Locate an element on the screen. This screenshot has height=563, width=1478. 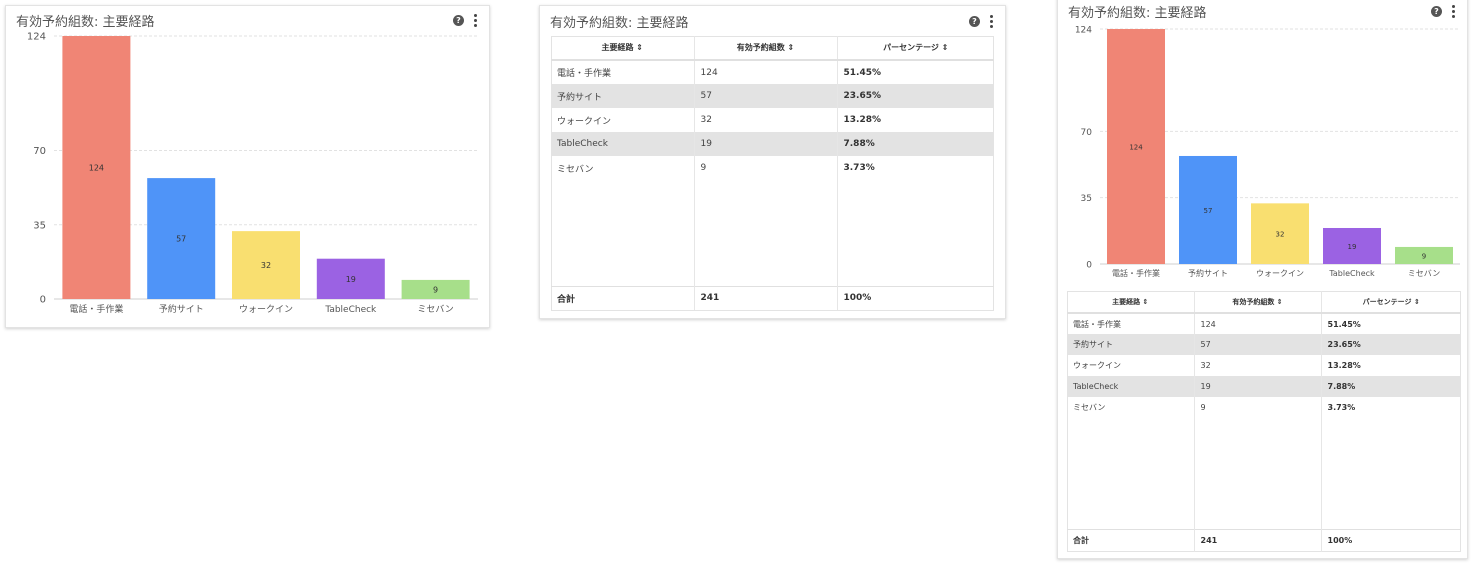
widget-title: 有効予約組数: 主要経路 is located at coordinates (619, 23).